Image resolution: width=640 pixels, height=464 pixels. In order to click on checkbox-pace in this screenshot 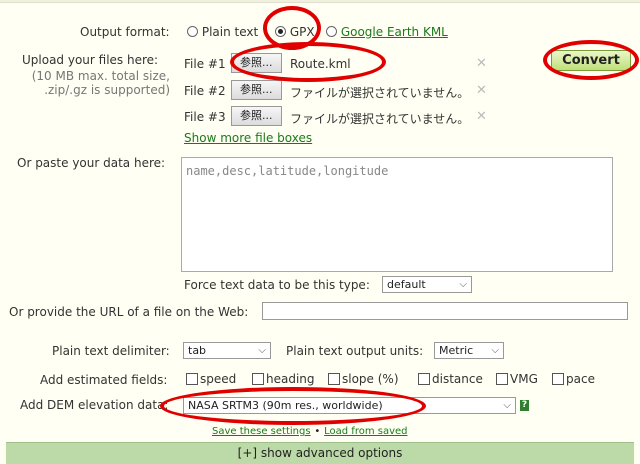, I will do `click(558, 379)`.